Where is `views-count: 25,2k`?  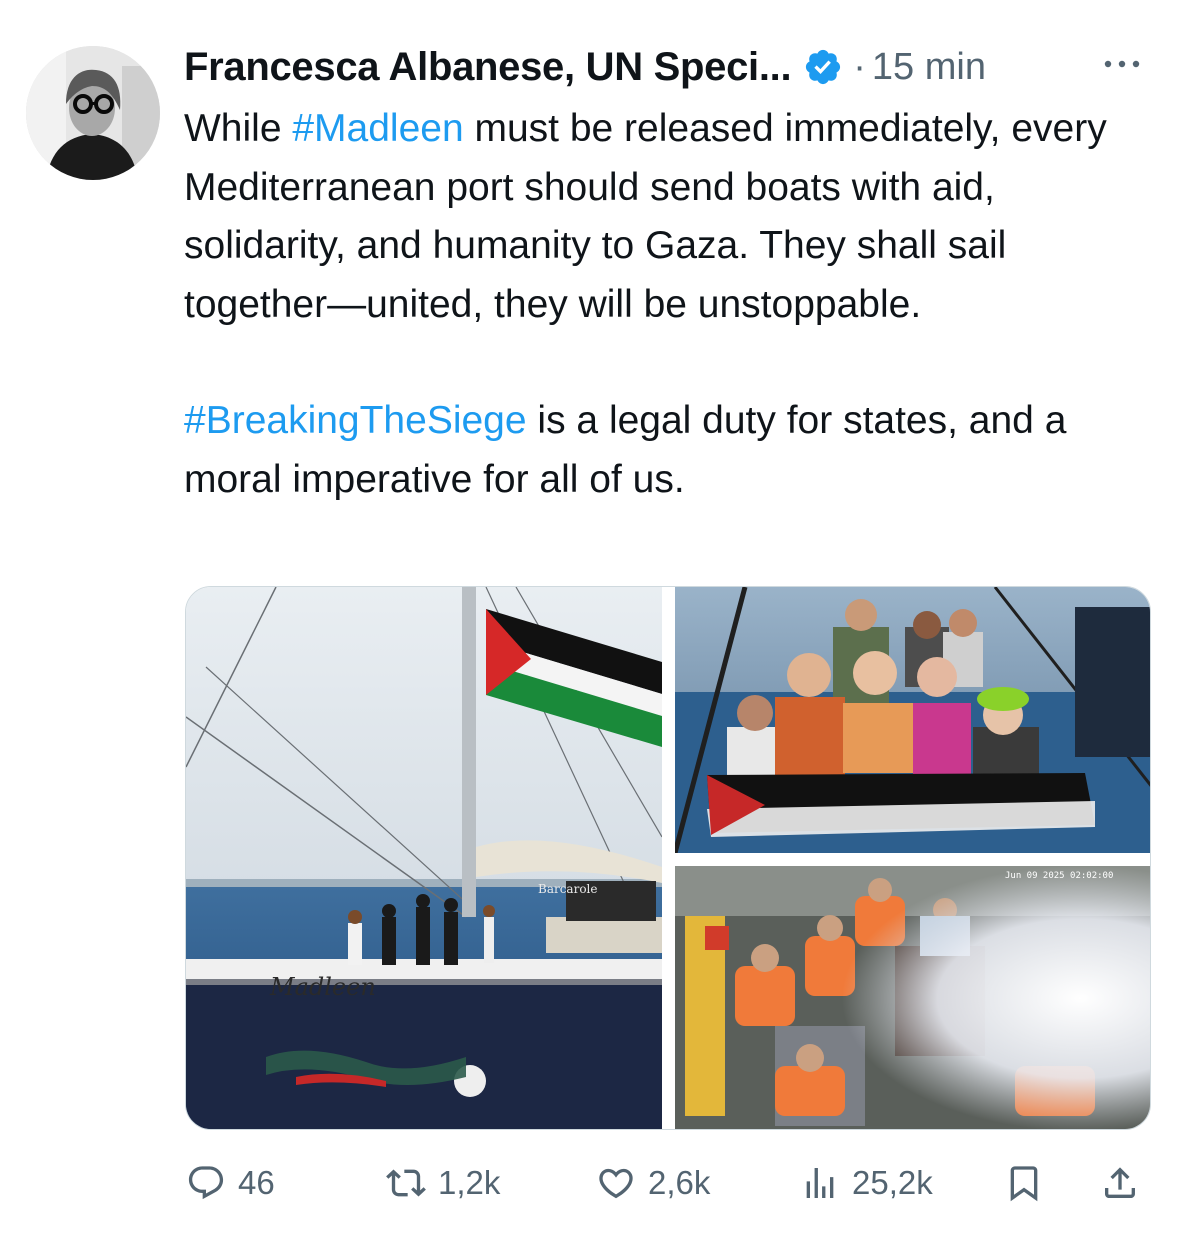
views-count: 25,2k is located at coordinates (892, 1182).